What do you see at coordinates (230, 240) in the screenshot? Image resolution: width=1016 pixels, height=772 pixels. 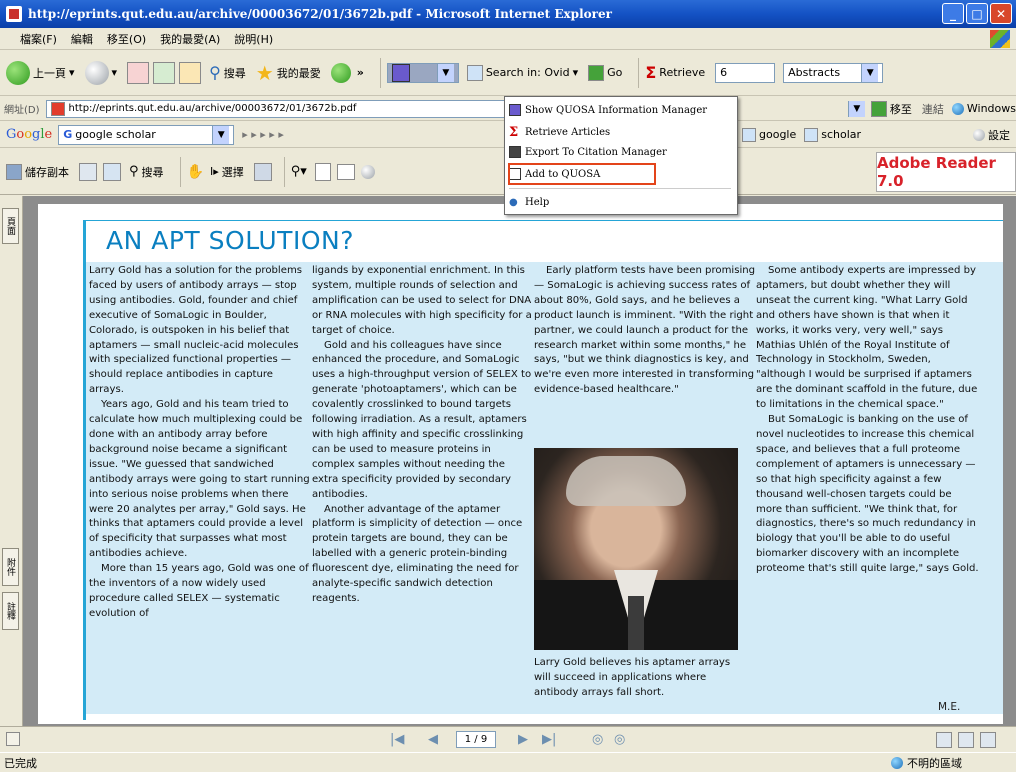 I see `article-headline: AN APT SOLUTION?` at bounding box center [230, 240].